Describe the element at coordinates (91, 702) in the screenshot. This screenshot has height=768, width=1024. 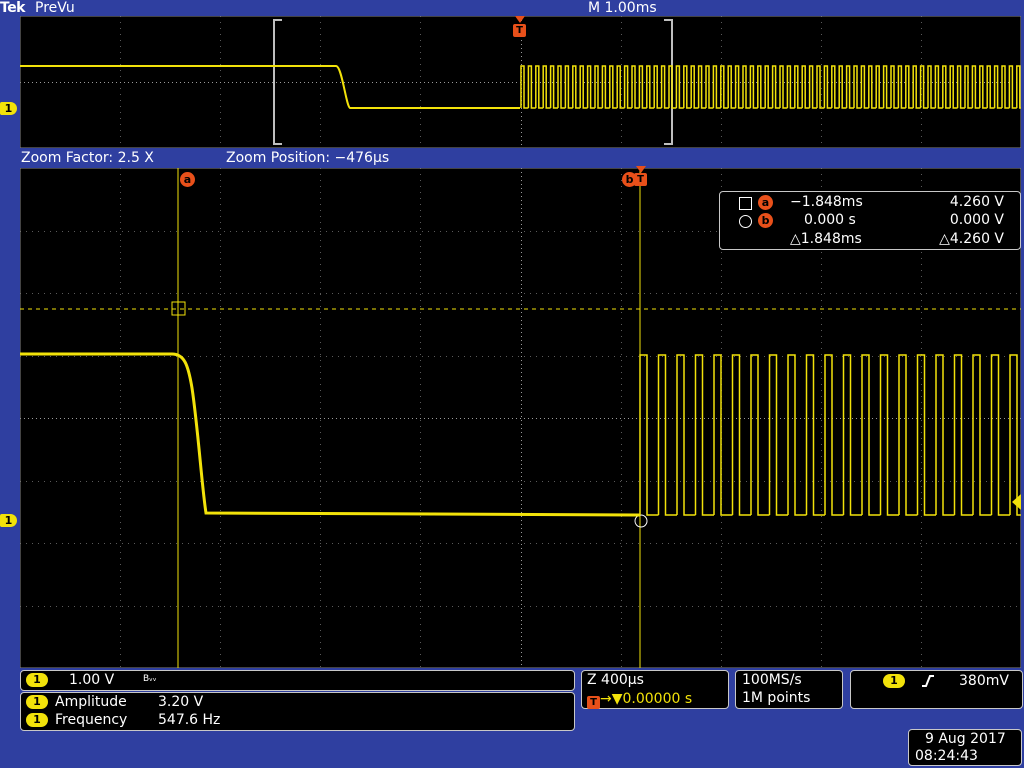
I see `measurement-name: Amplitude` at that location.